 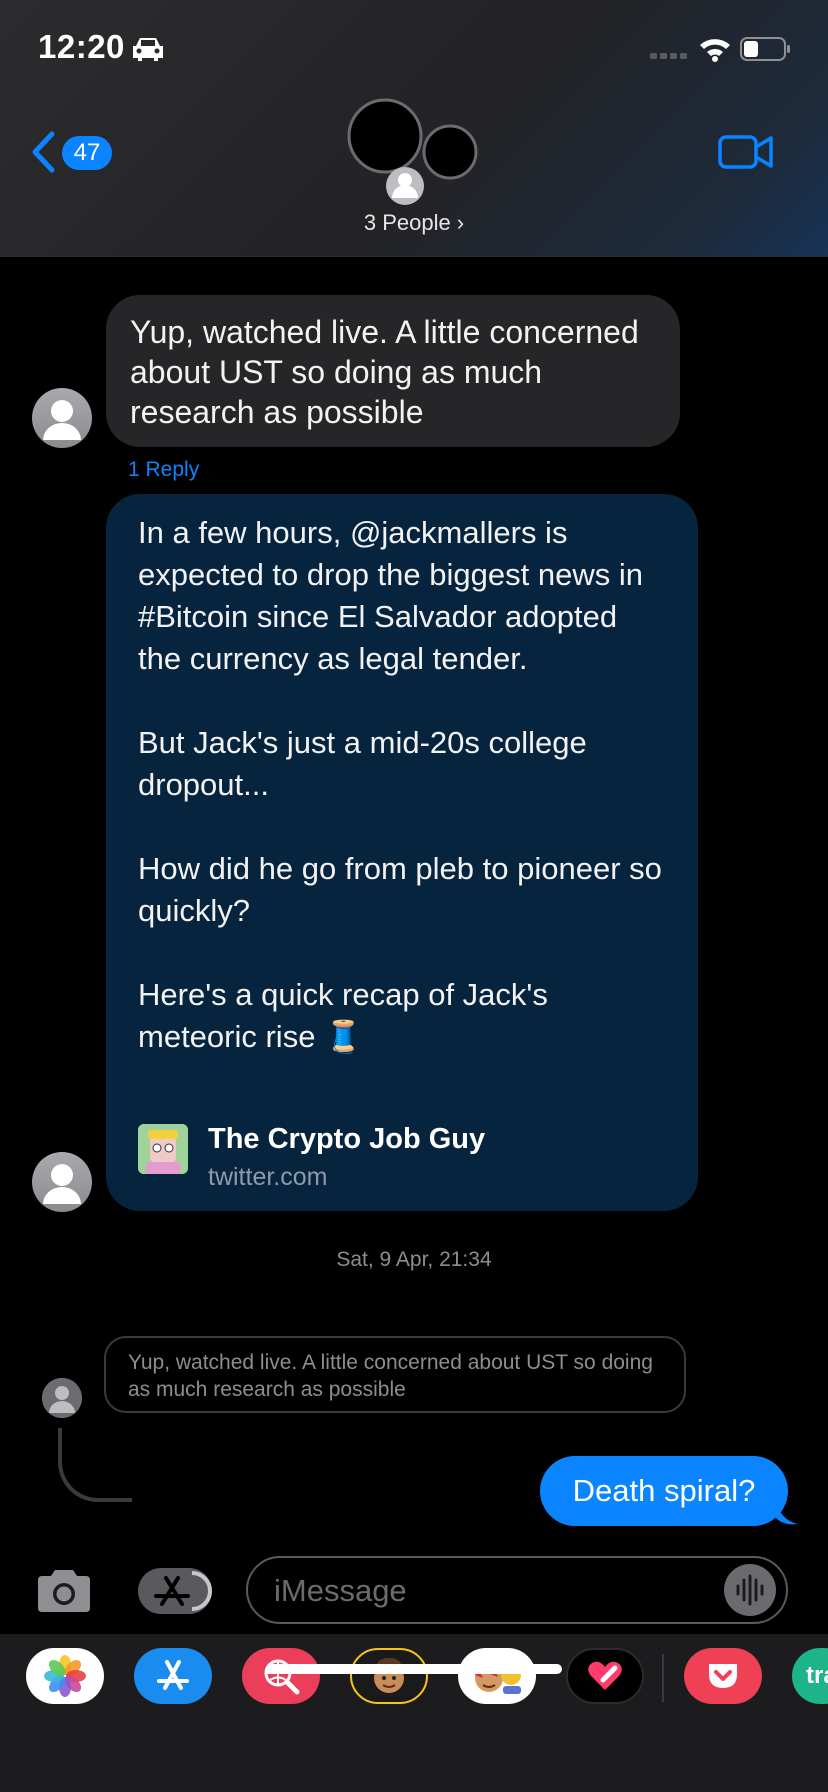 I want to click on video-call-icon, so click(x=746, y=152).